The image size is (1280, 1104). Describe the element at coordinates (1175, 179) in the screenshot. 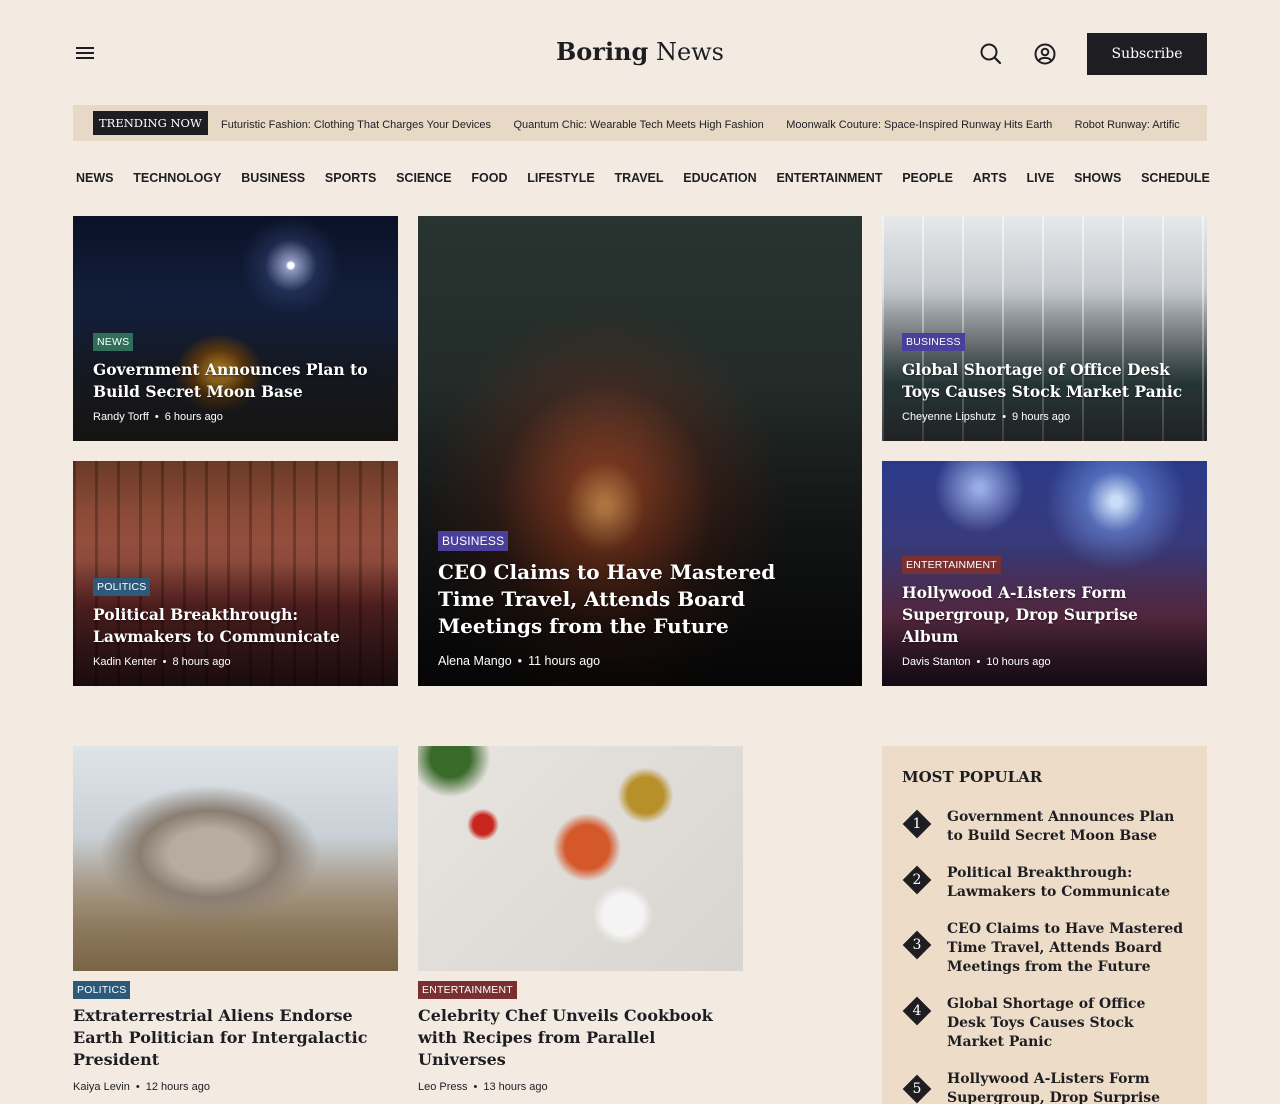

I see `nav-item-schedule: SCHEDULE` at that location.